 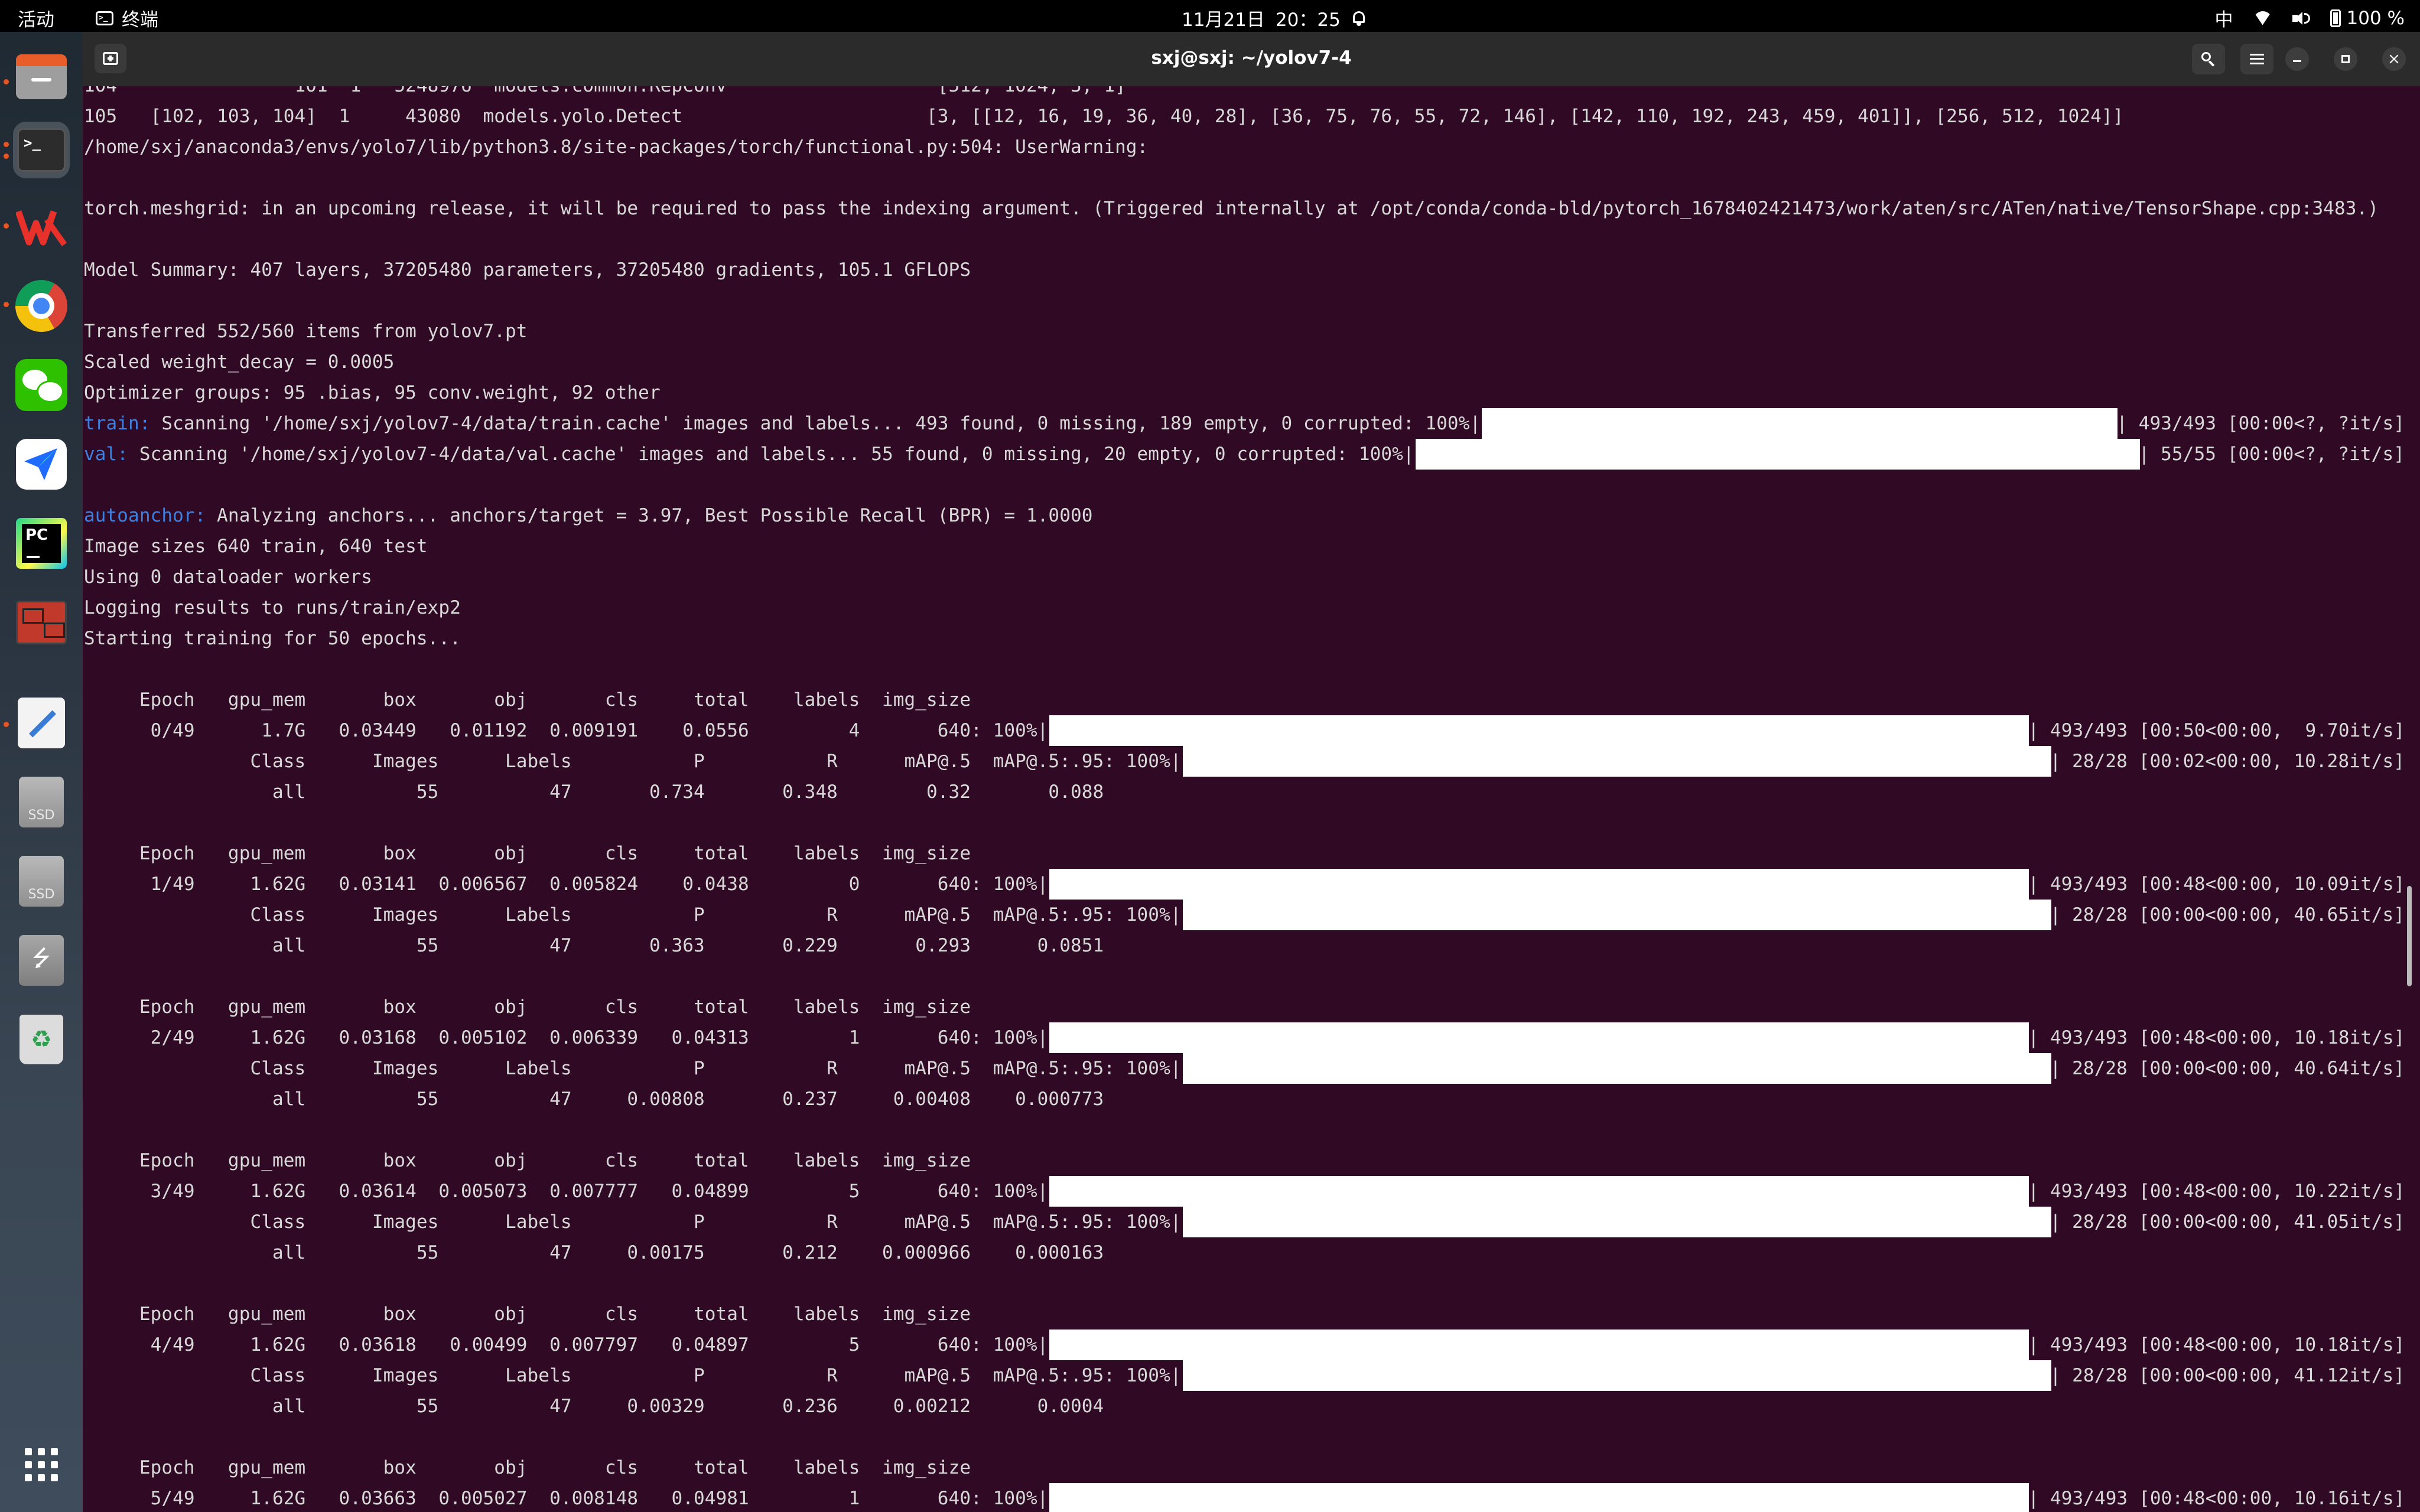 I want to click on wifi-icon, so click(x=2262, y=18).